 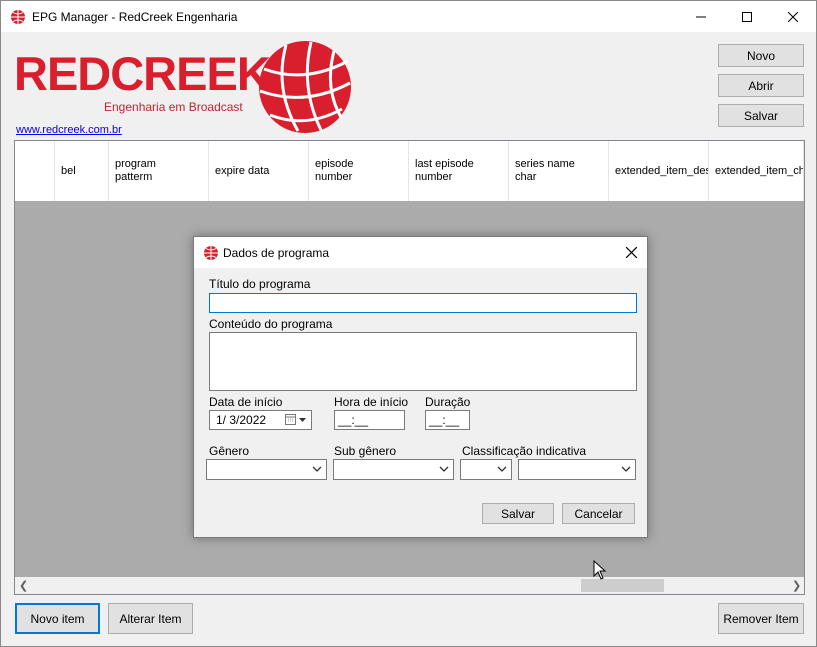 I want to click on duracao-label: Duração, so click(x=448, y=402).